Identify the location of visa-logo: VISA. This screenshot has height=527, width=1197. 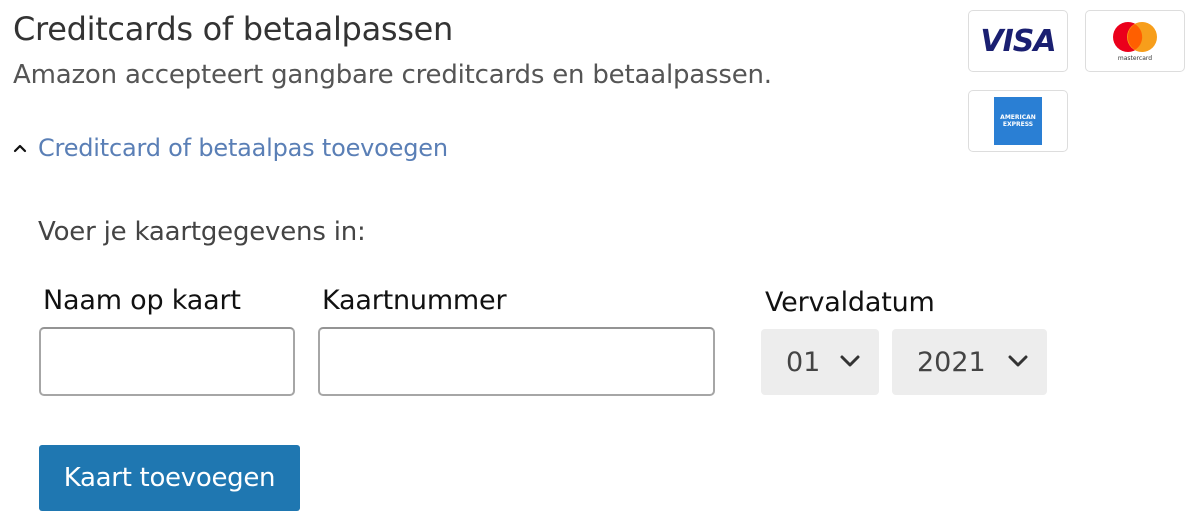
(1018, 41).